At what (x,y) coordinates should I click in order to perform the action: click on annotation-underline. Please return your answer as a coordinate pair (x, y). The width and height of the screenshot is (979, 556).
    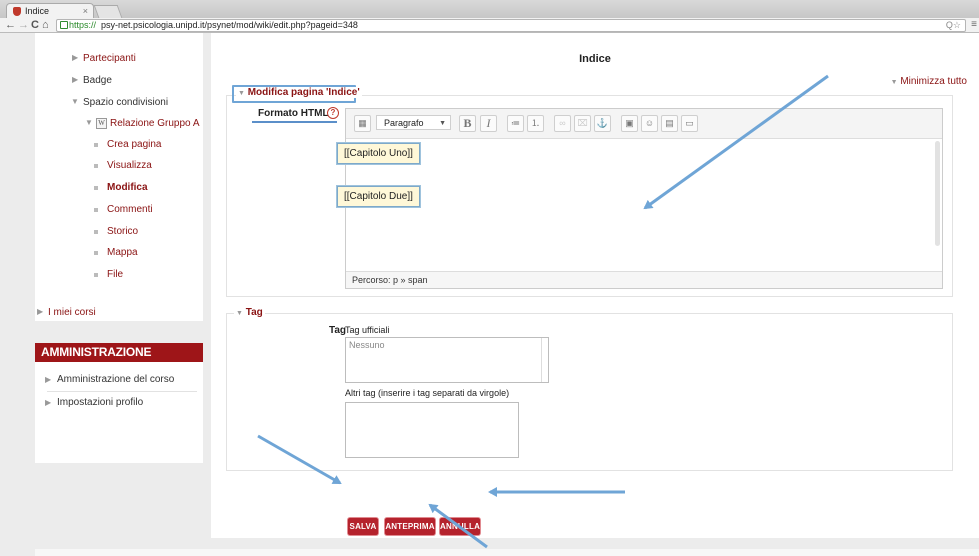
    Looking at the image, I should click on (294, 122).